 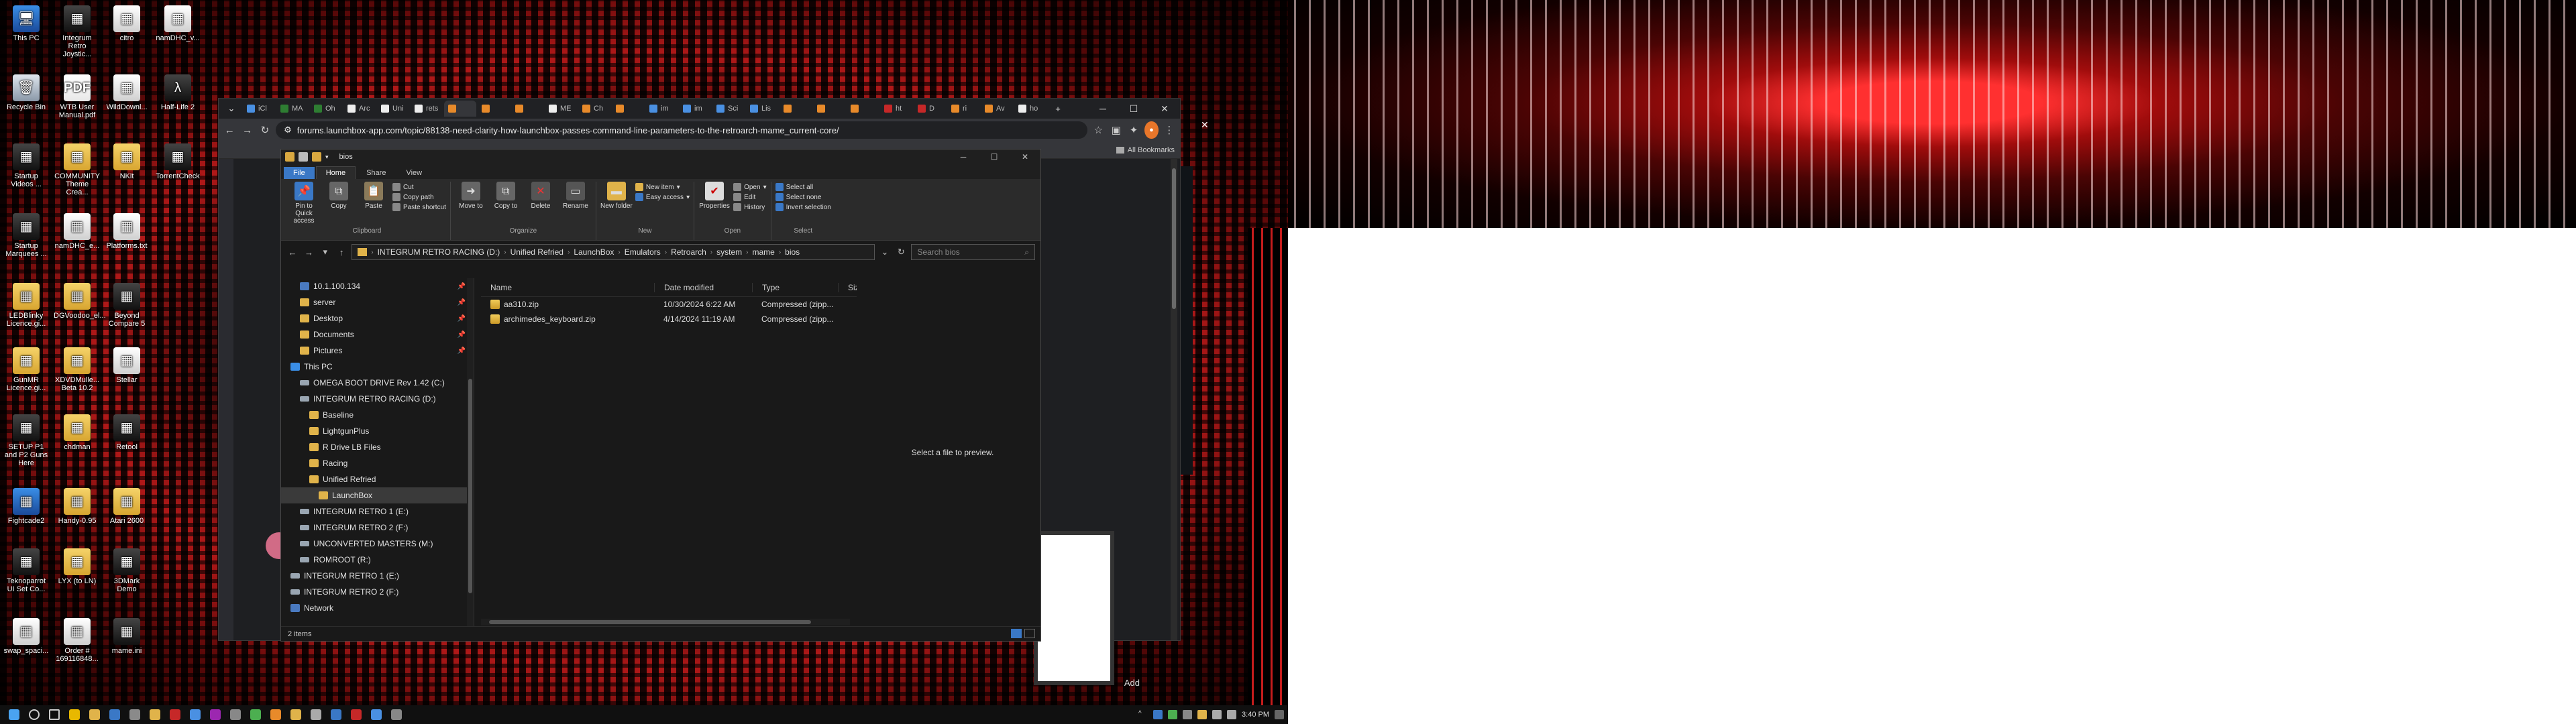 I want to click on desktop-icon: ▦ XDVDMulle... Beta 10.2, so click(x=77, y=369).